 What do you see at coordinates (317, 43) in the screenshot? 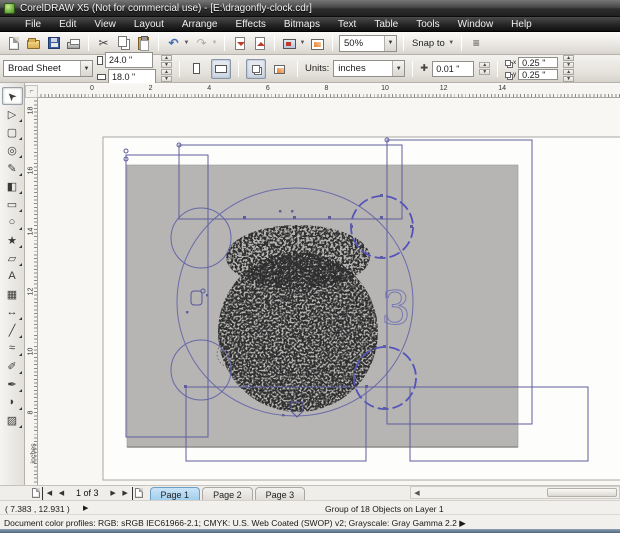
I see `welcome-screen-button` at bounding box center [317, 43].